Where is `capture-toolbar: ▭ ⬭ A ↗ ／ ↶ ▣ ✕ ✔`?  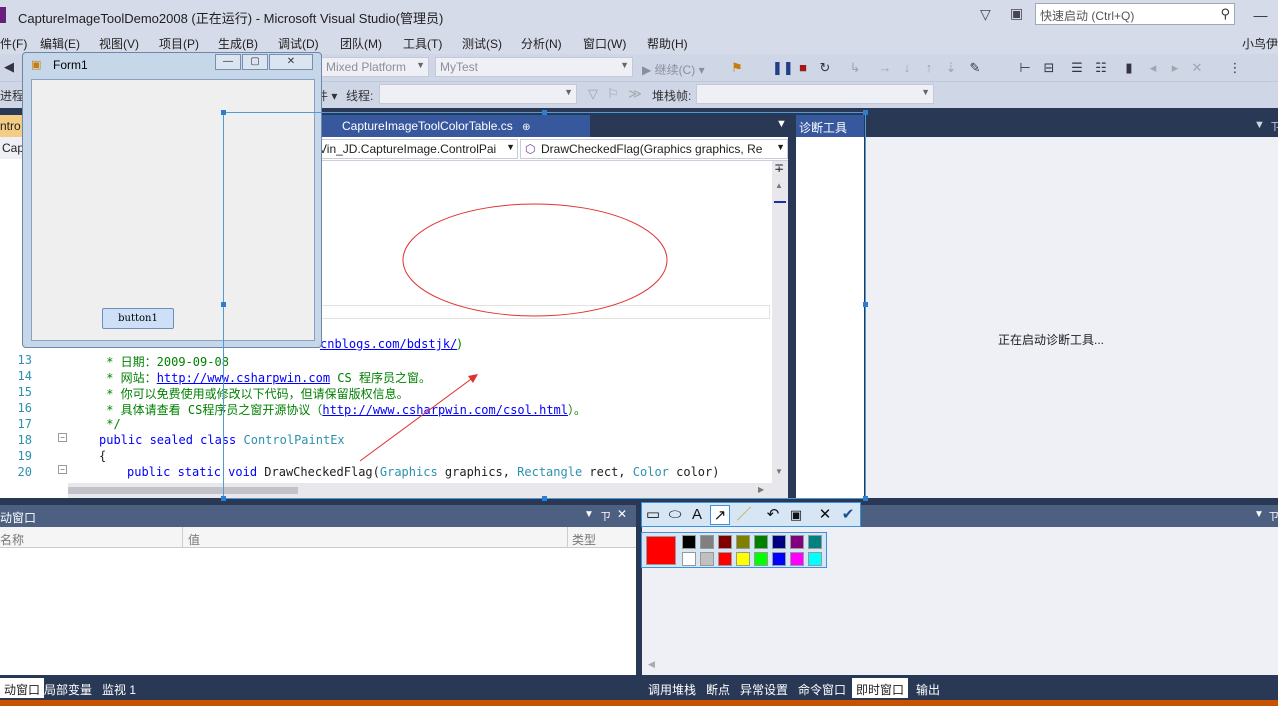 capture-toolbar: ▭ ⬭ A ↗ ／ ↶ ▣ ✕ ✔ is located at coordinates (751, 514).